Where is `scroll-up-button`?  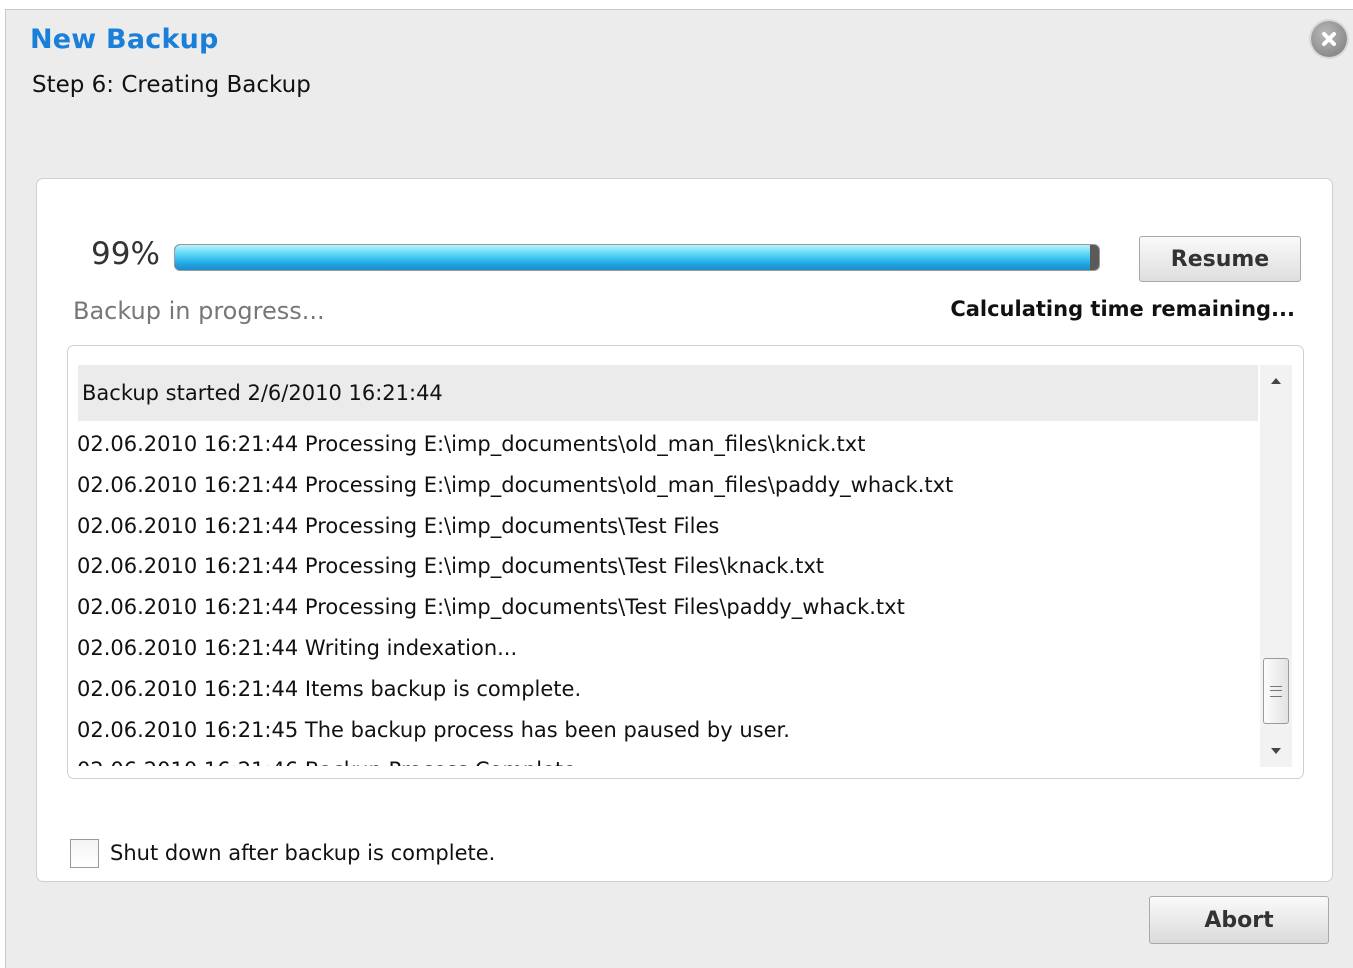 scroll-up-button is located at coordinates (1276, 381).